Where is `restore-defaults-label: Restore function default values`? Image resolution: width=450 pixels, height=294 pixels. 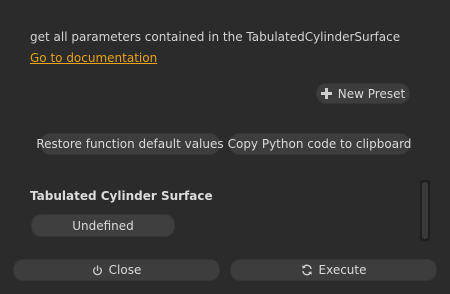 restore-defaults-label: Restore function default values is located at coordinates (130, 144).